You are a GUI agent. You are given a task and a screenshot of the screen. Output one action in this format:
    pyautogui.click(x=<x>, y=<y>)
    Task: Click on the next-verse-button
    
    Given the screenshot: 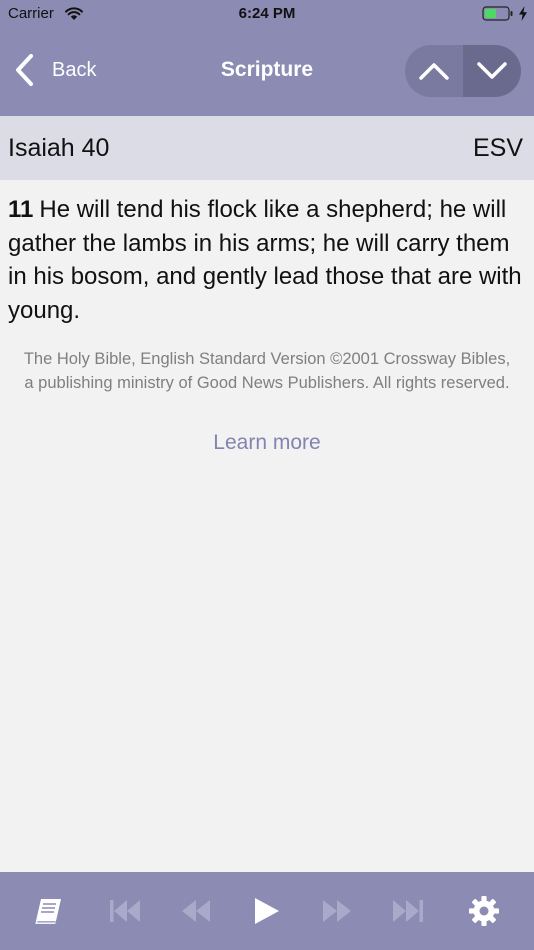 What is the action you would take?
    pyautogui.click(x=492, y=71)
    